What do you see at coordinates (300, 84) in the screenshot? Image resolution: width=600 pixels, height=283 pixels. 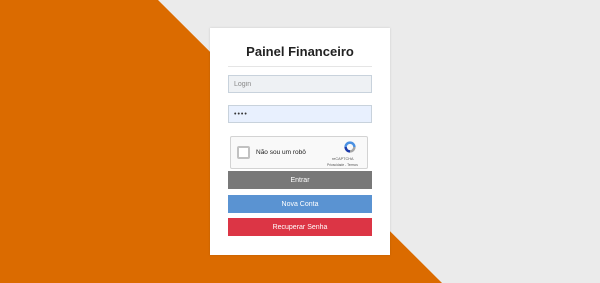 I see `login-input` at bounding box center [300, 84].